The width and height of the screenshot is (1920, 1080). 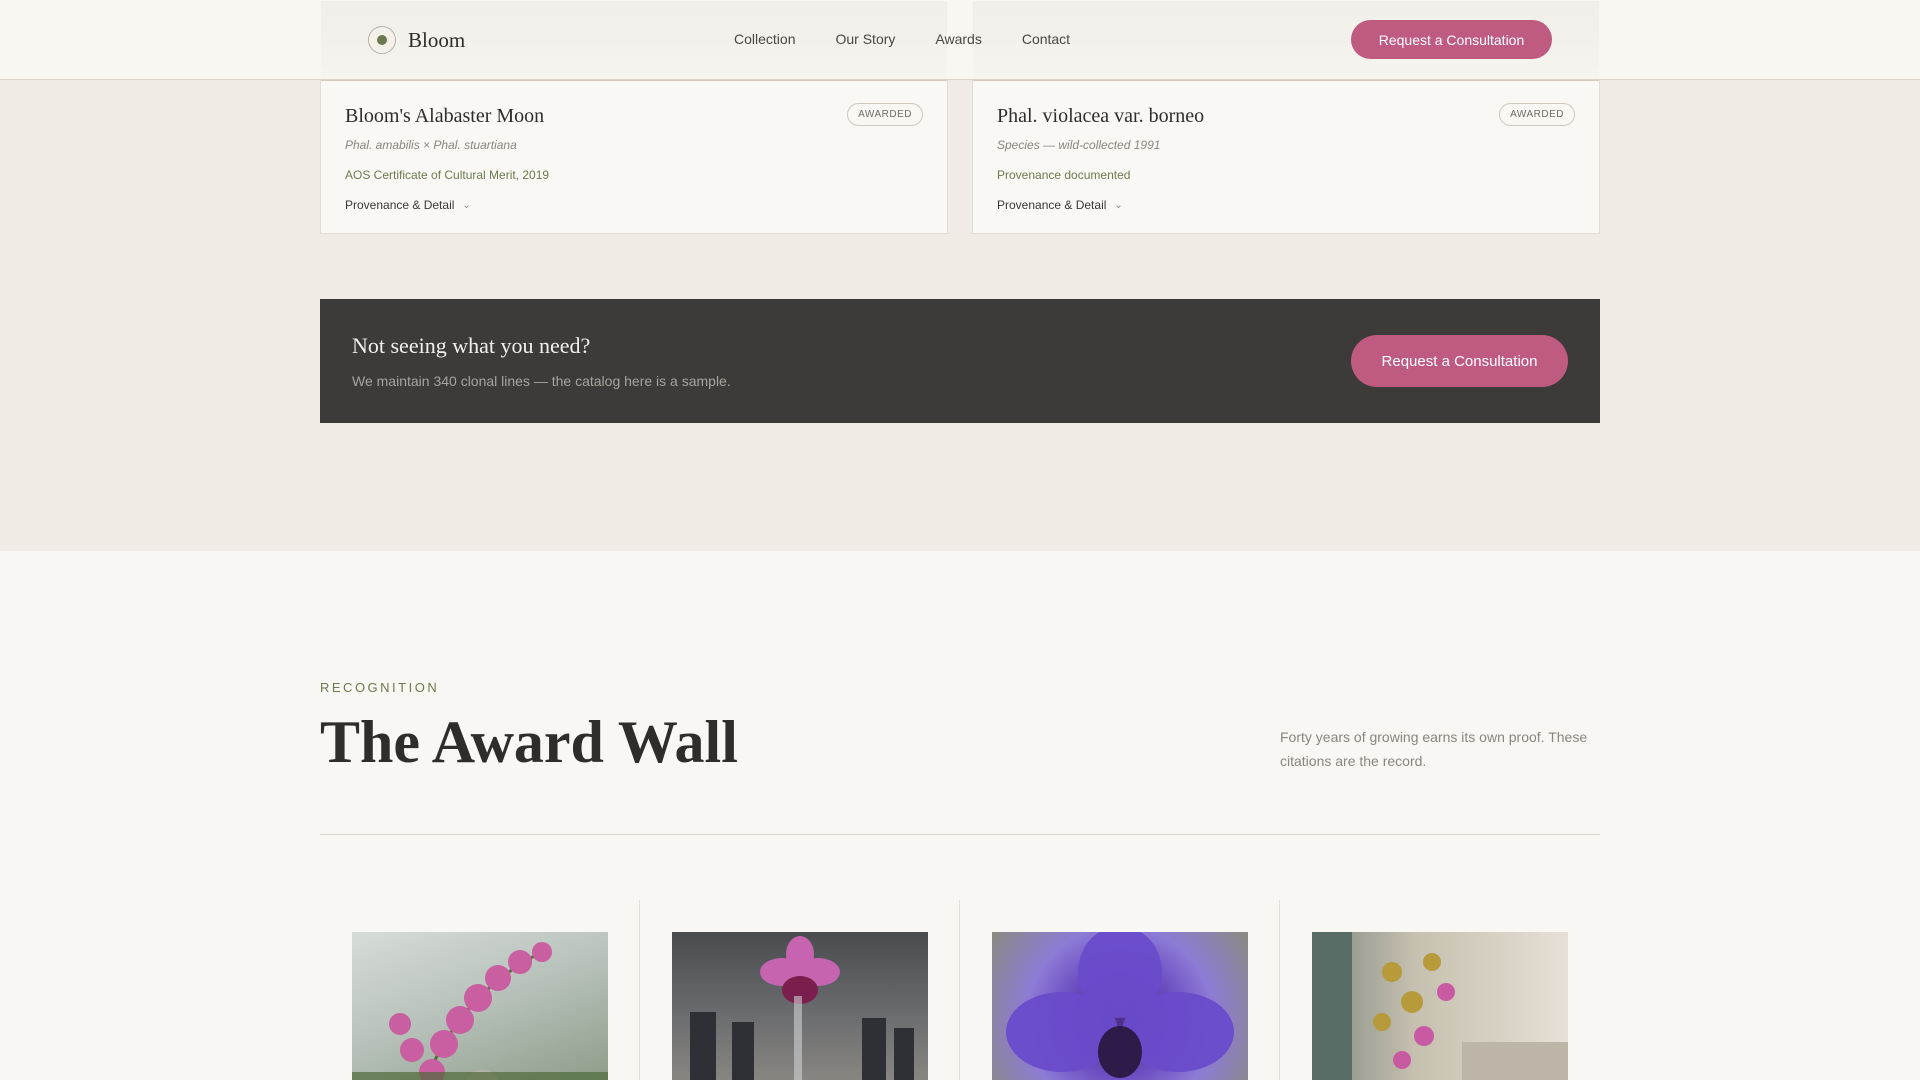 What do you see at coordinates (1459, 361) in the screenshot?
I see `banner-consultation-button: Request a Consultation` at bounding box center [1459, 361].